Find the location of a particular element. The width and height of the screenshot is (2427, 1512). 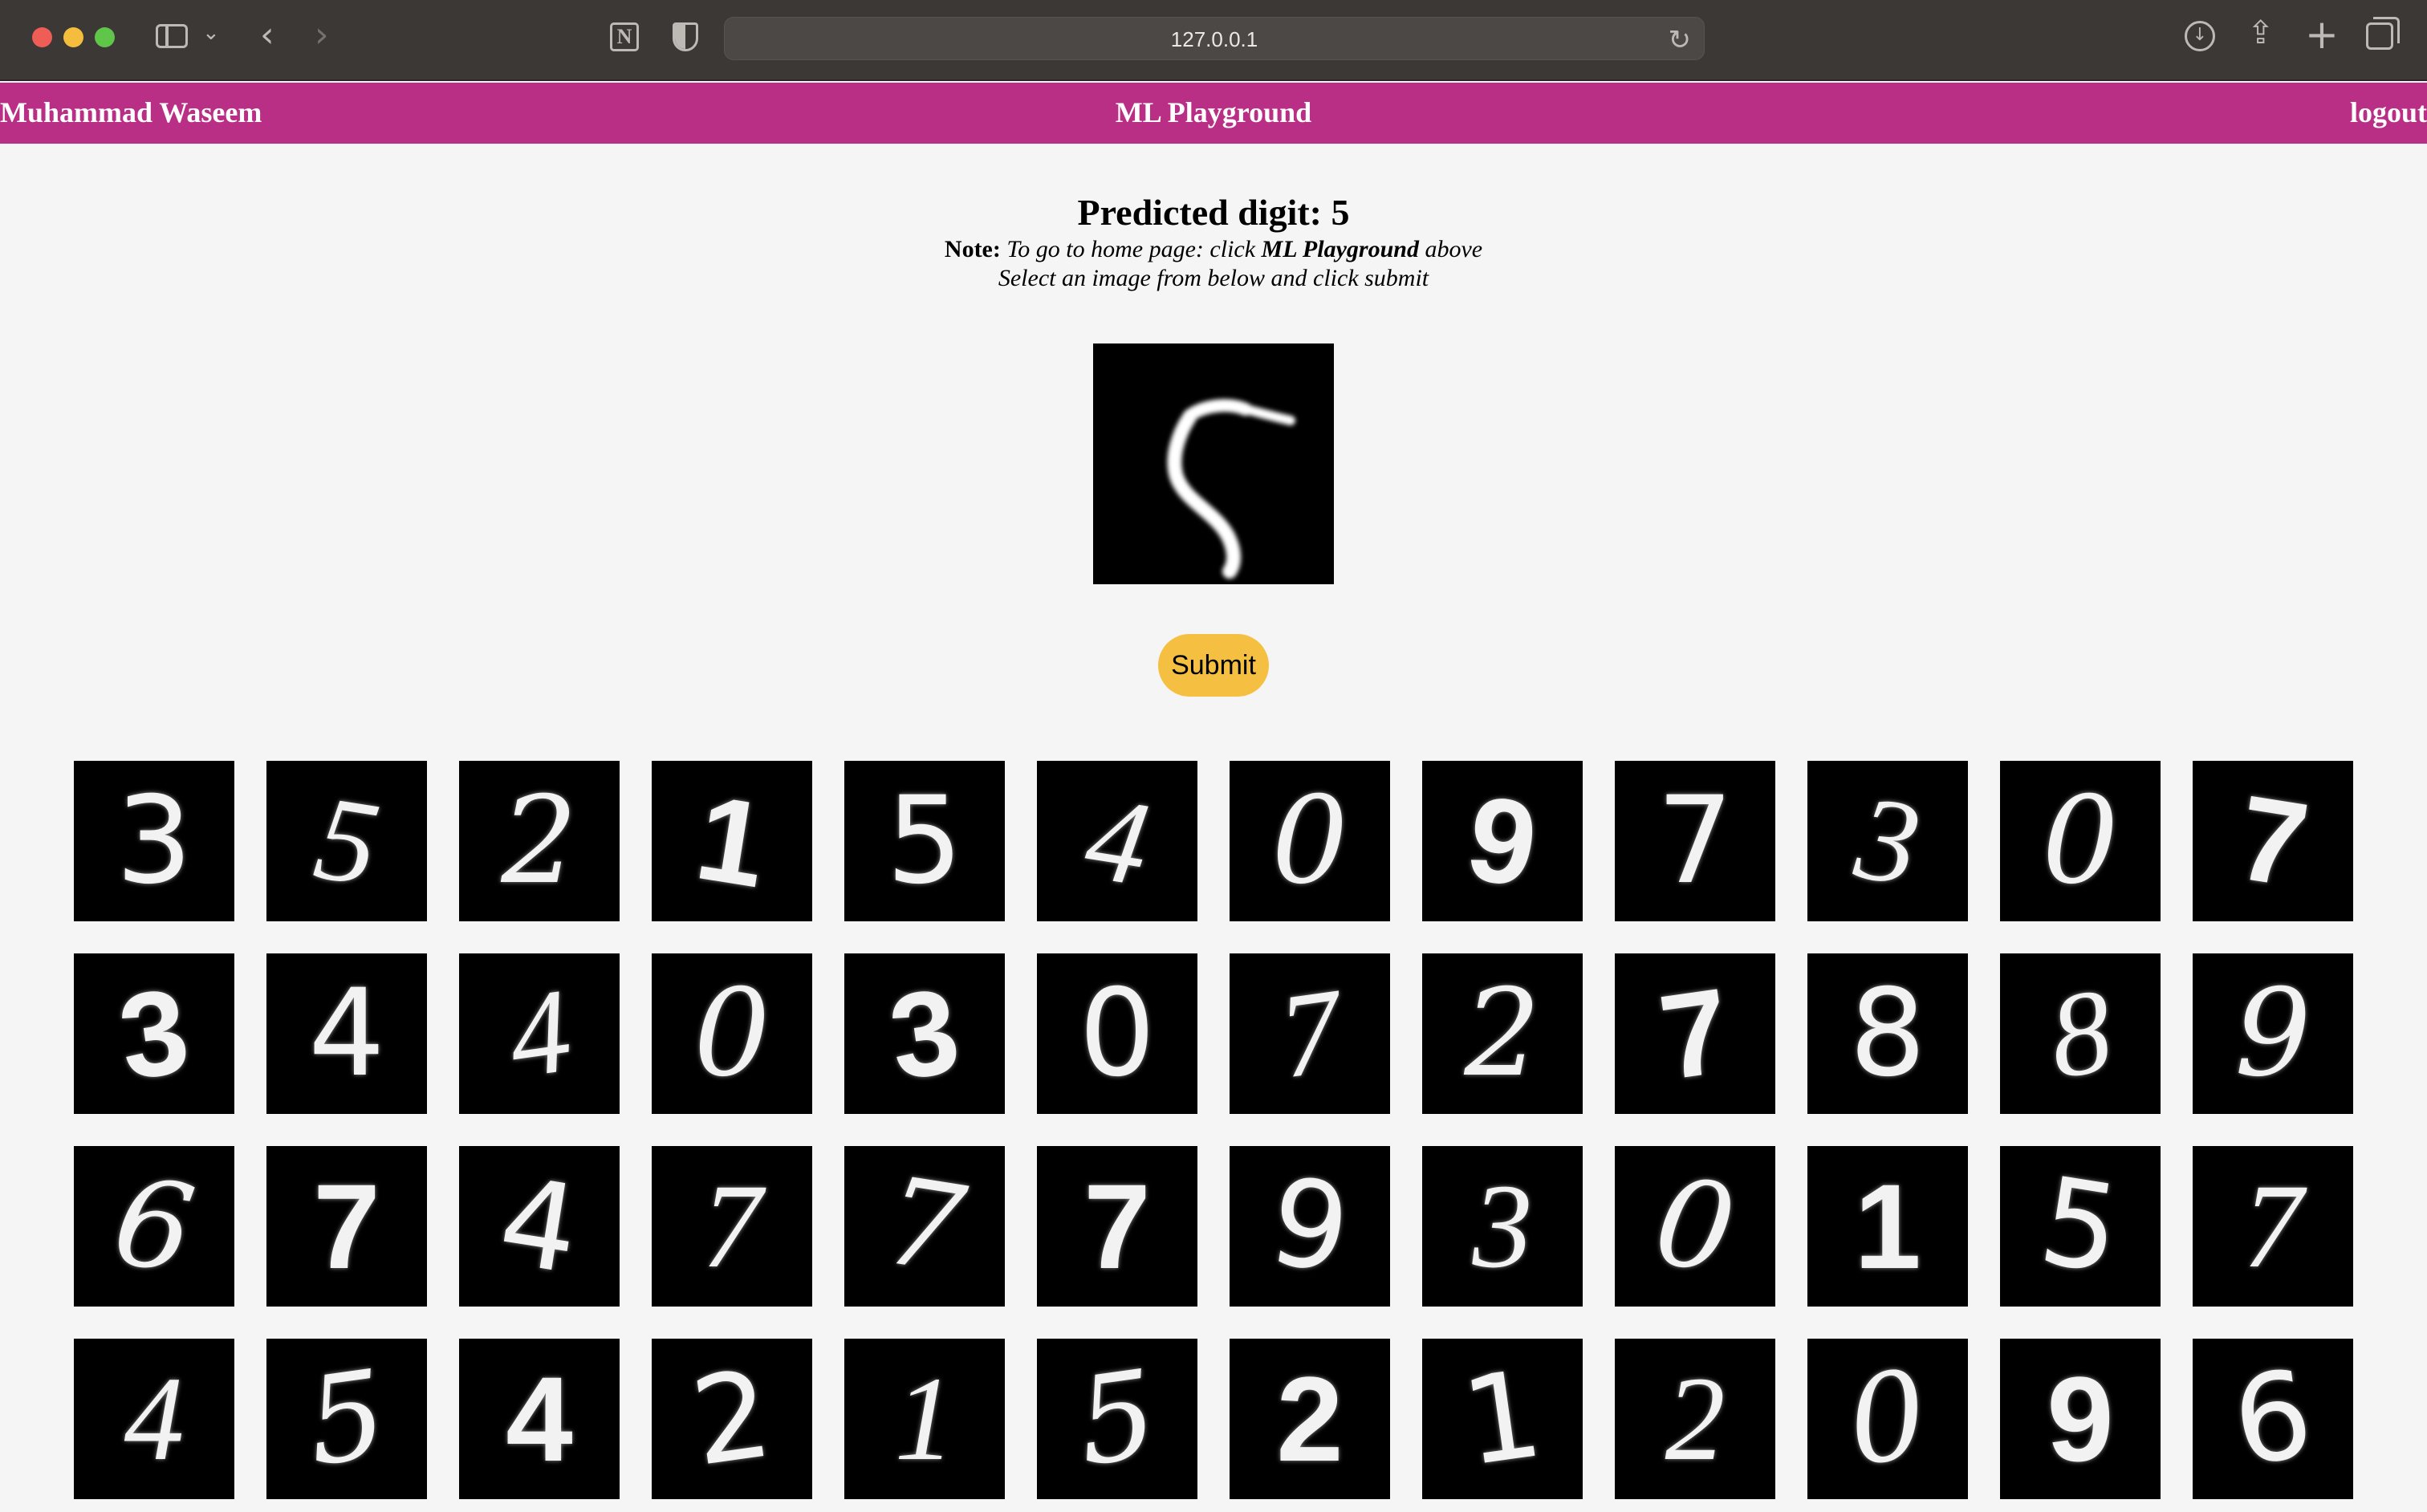

browser-toolbar: ⌄ ‹ › N 127.0.0.1 ↻ ↓ ⇪ + is located at coordinates (1213, 40).